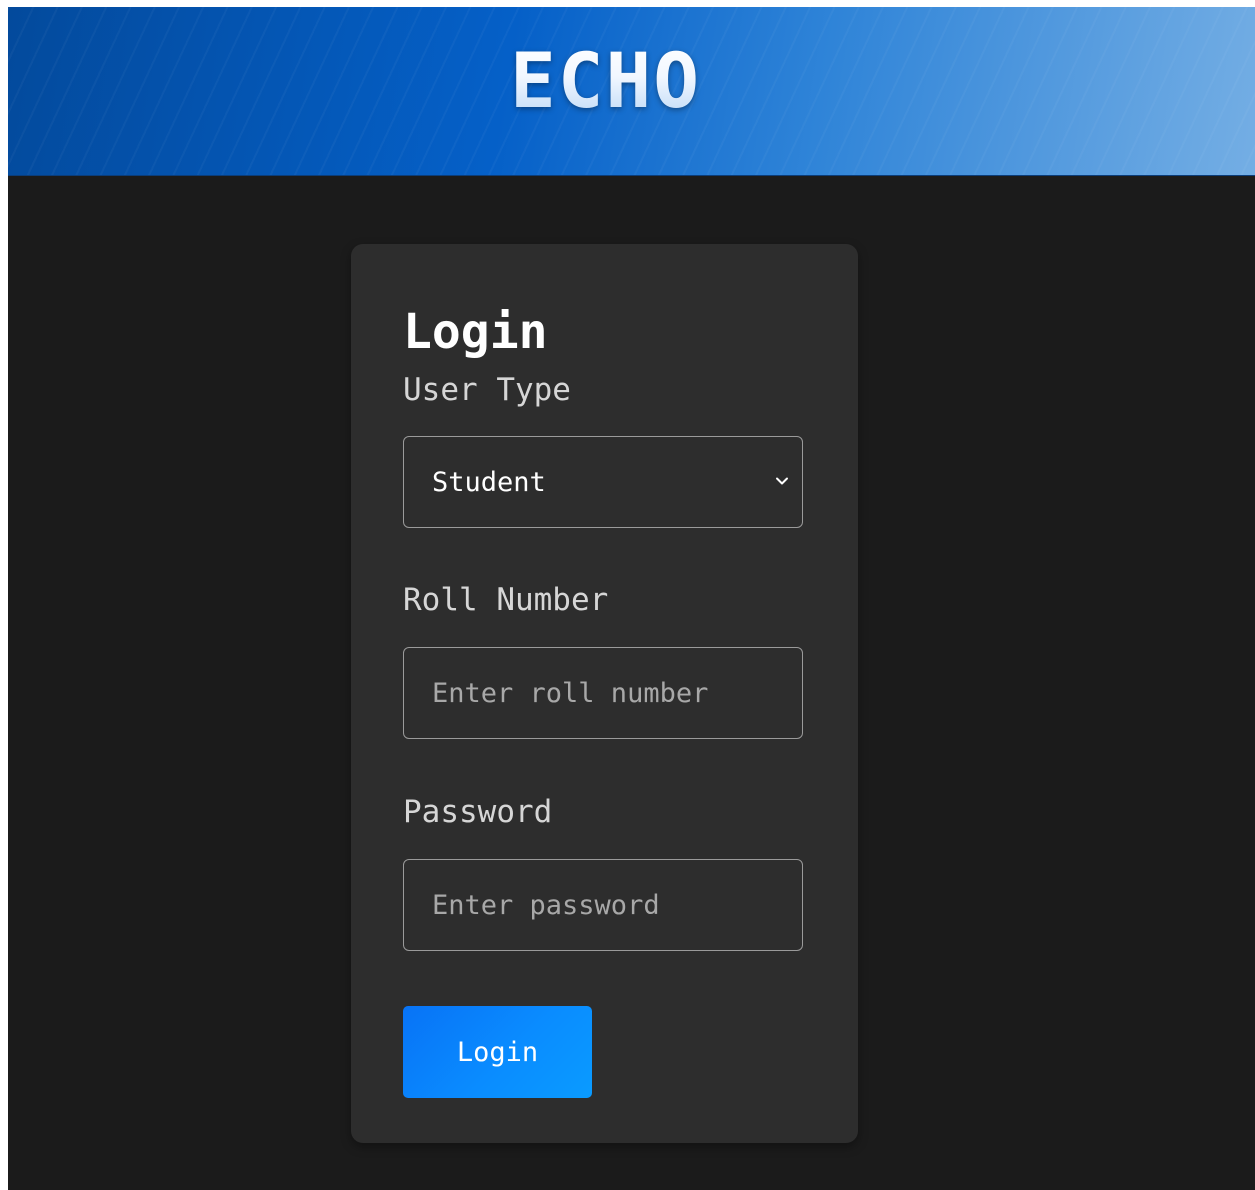  Describe the element at coordinates (478, 812) in the screenshot. I see `password-label: Password` at that location.